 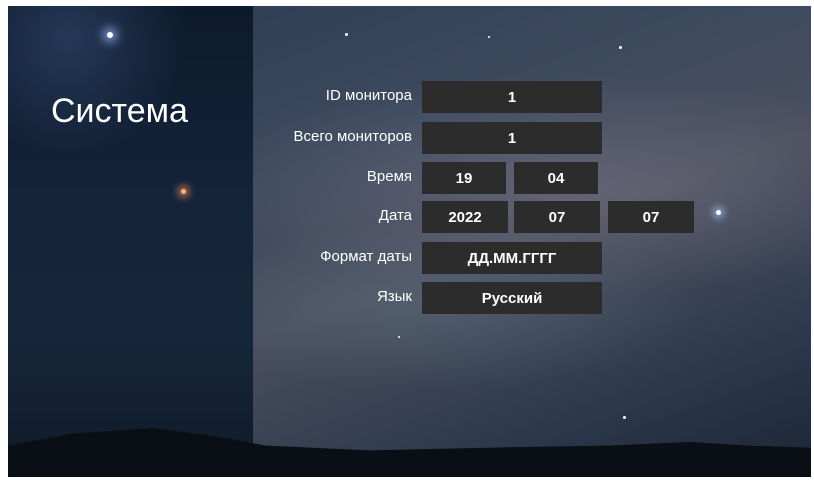 What do you see at coordinates (394, 296) in the screenshot?
I see `language-label: Язык` at bounding box center [394, 296].